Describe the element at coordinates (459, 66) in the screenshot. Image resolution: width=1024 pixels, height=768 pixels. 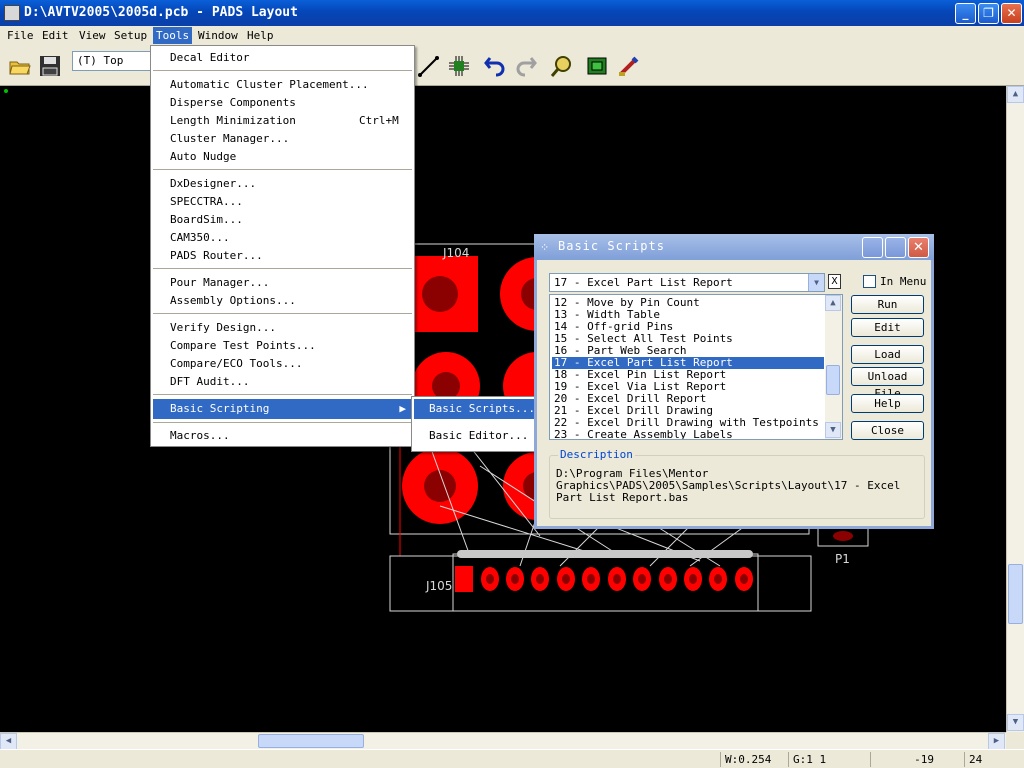
I see `component-icon` at that location.